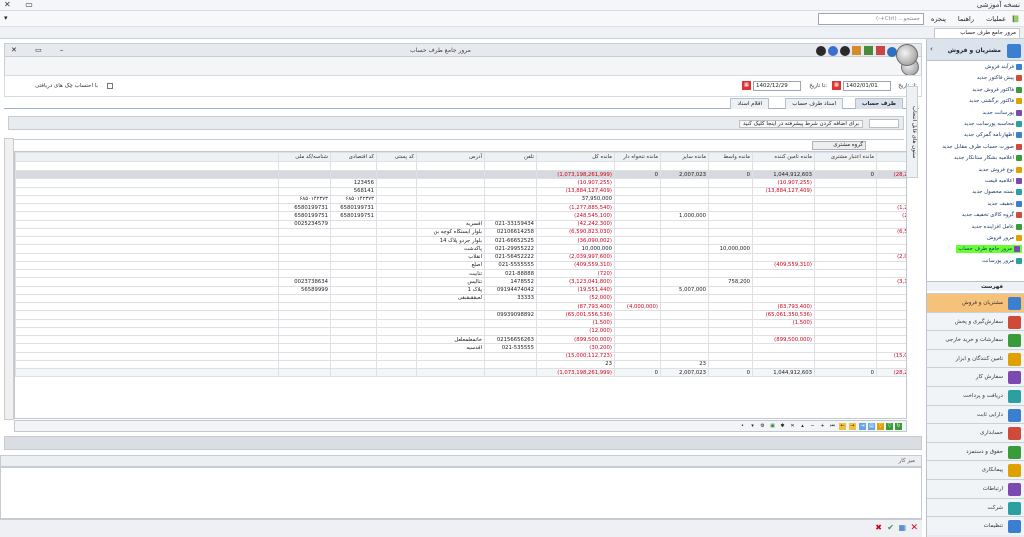 The image size is (1024, 537). What do you see at coordinates (997, 192) in the screenshot?
I see `sidebar-item: بسته محصول جدید` at bounding box center [997, 192].